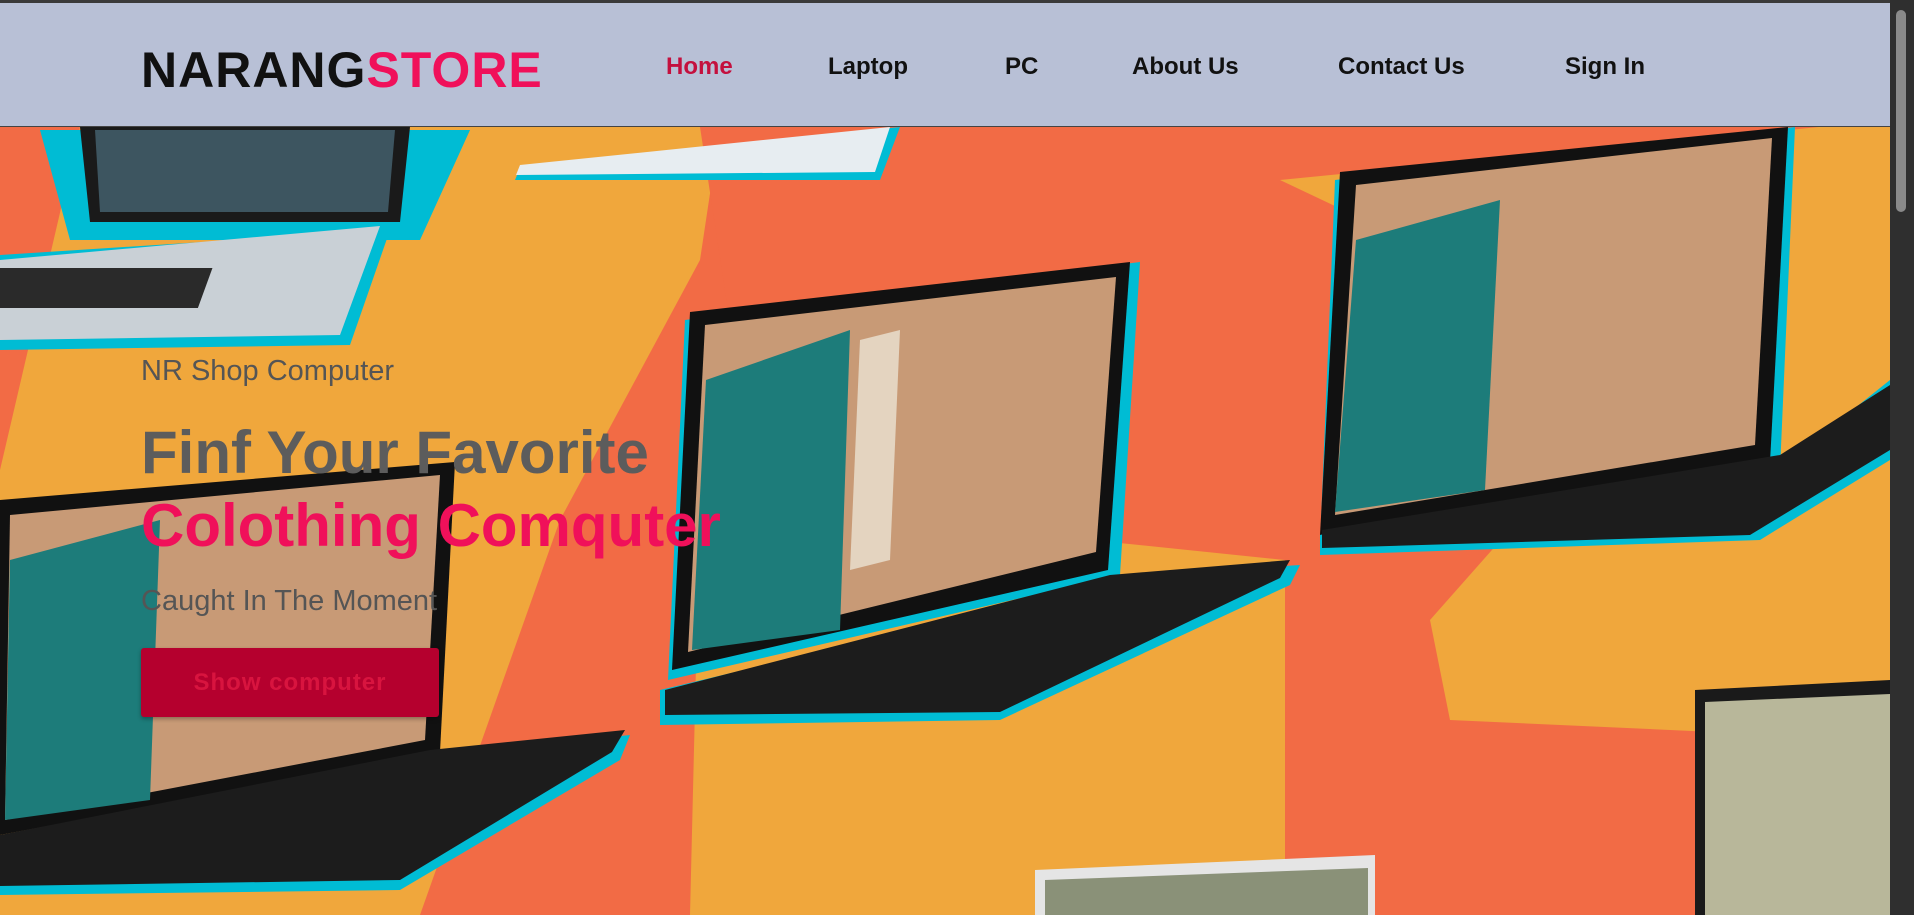 This screenshot has width=1914, height=915. I want to click on nav-link-about-us: About Us, so click(1185, 67).